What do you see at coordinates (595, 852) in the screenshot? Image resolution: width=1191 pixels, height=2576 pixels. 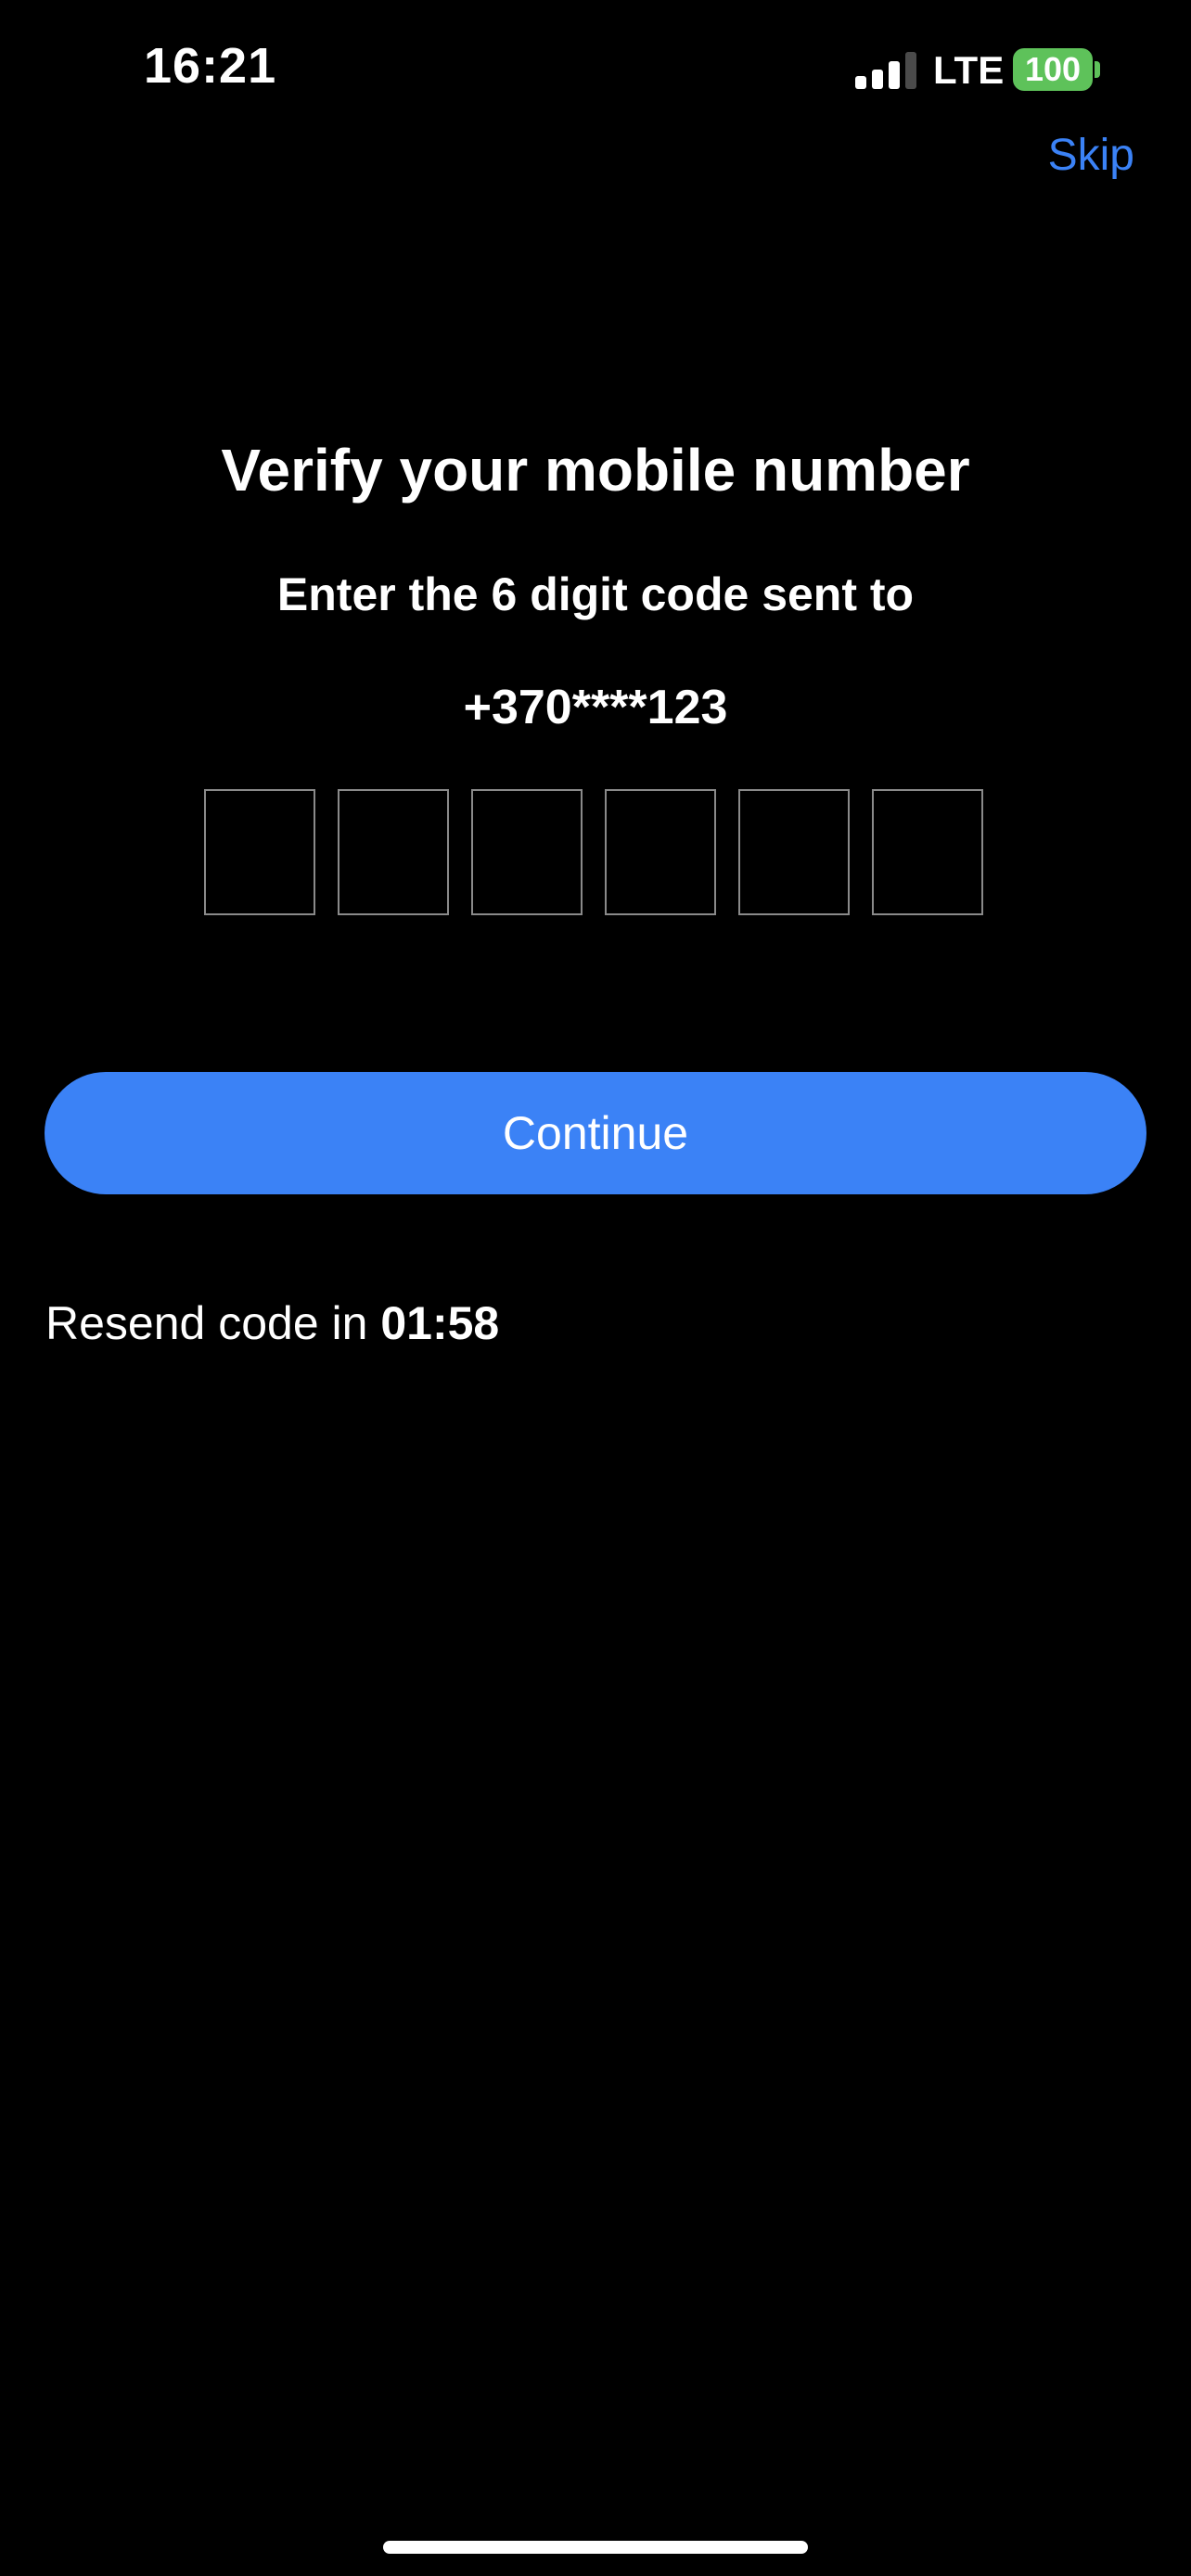 I see `verification-code-input` at bounding box center [595, 852].